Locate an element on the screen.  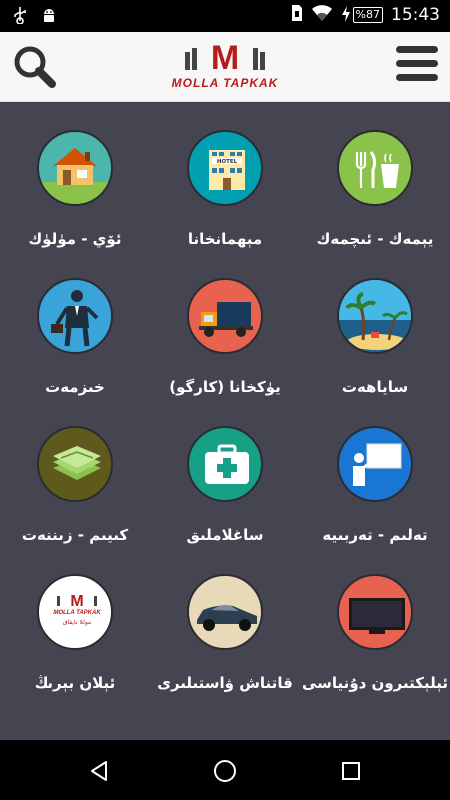
category-hotel: HOTEL مېھمانخانا is located at coordinates (225, 178).